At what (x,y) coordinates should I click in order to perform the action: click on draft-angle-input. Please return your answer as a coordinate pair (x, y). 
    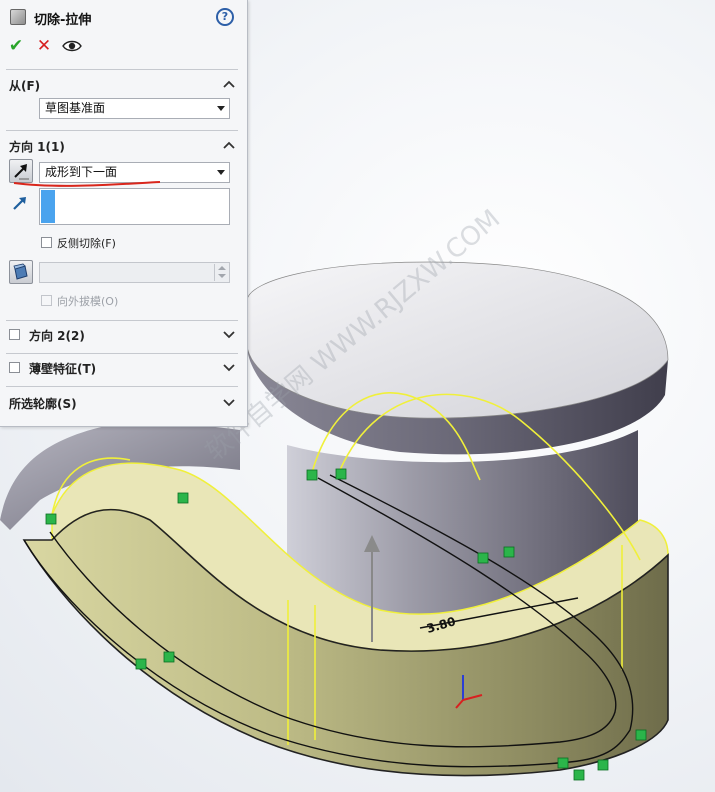
    Looking at the image, I should click on (134, 272).